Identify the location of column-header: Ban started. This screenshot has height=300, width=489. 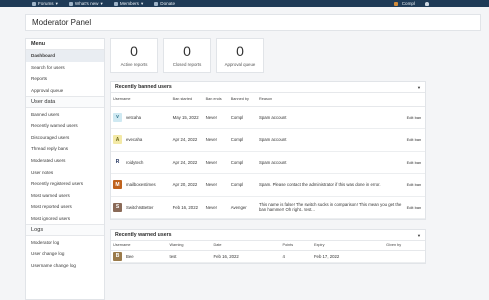
(187, 100).